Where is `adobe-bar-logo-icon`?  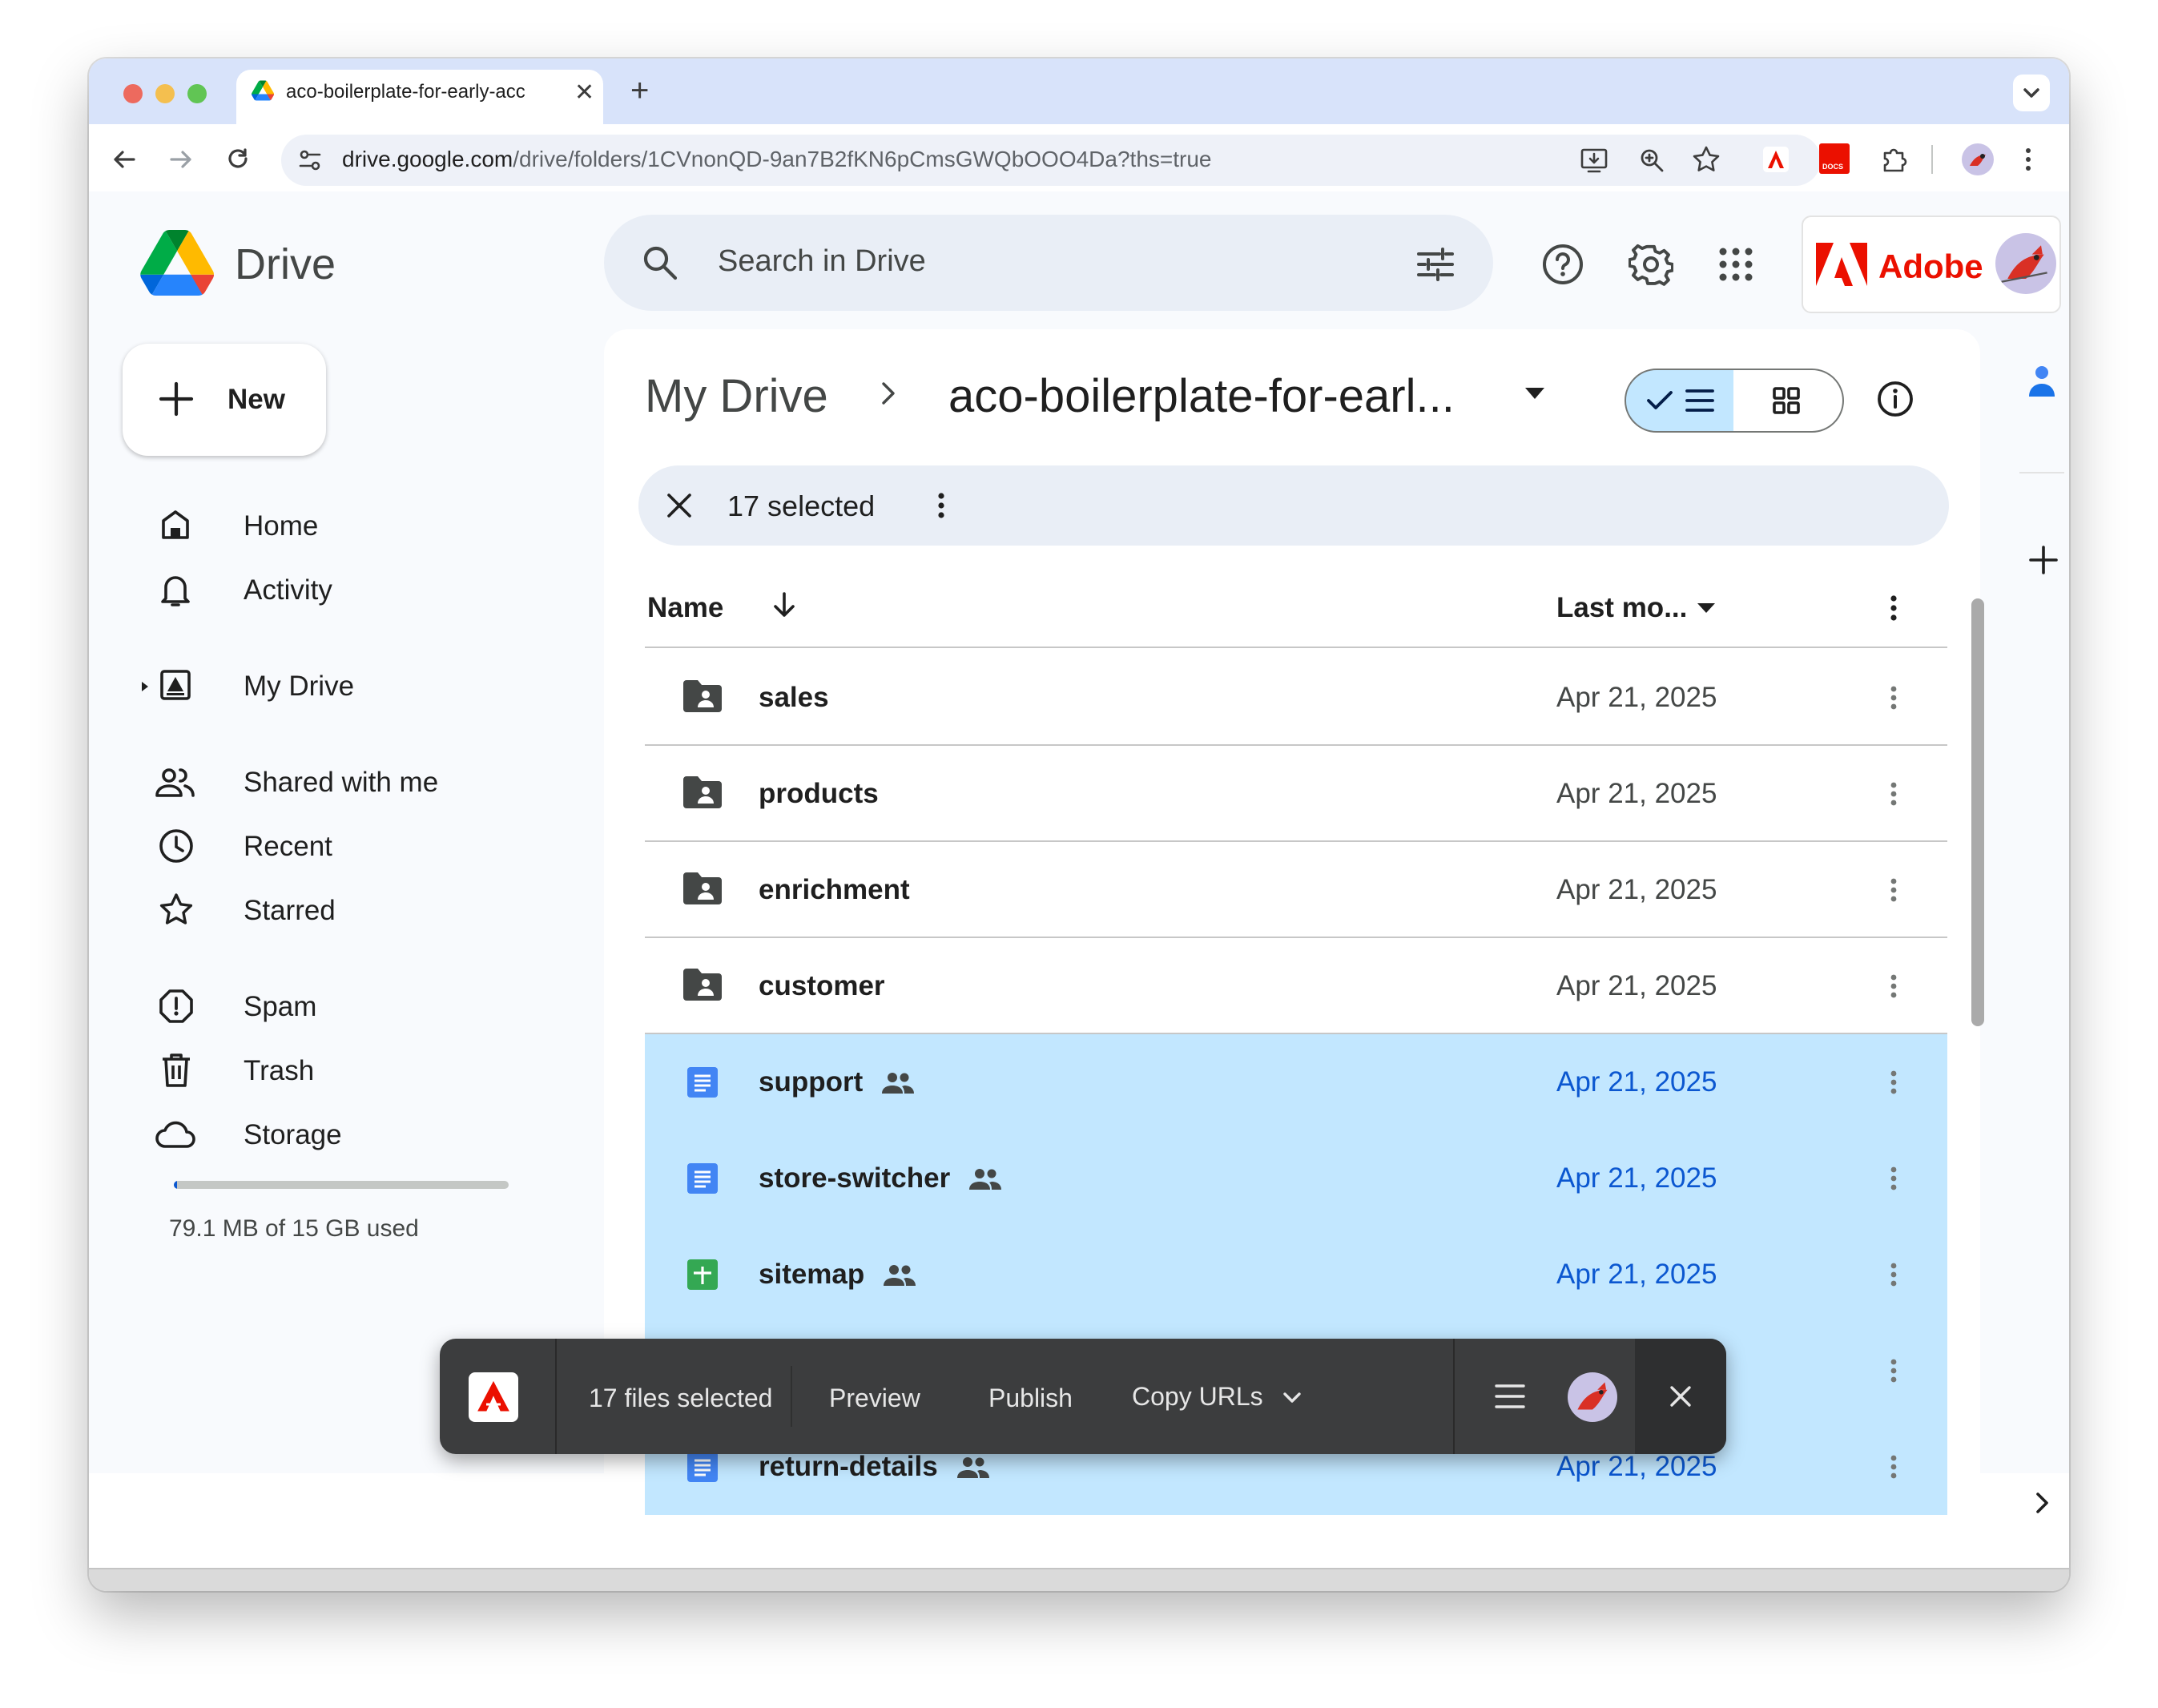
adobe-bar-logo-icon is located at coordinates (493, 1397).